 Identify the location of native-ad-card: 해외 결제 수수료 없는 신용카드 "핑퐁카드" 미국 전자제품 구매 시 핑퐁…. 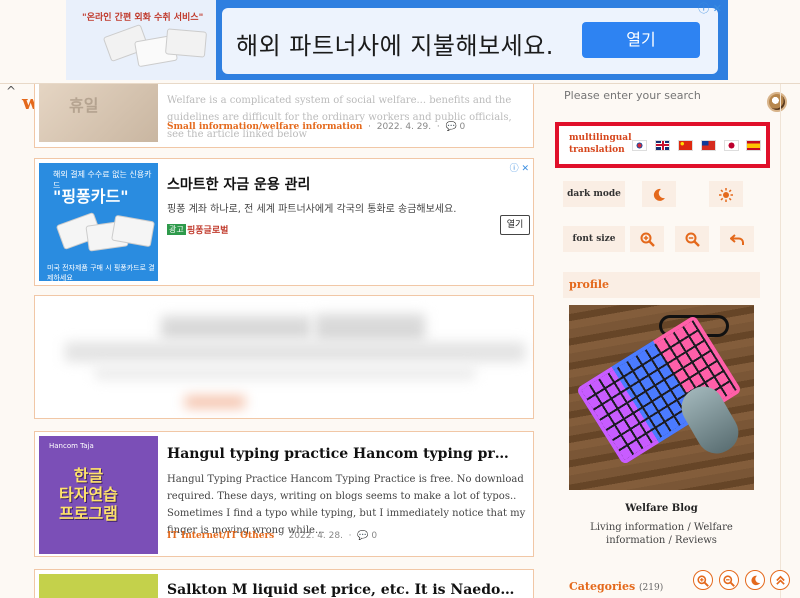
(284, 222).